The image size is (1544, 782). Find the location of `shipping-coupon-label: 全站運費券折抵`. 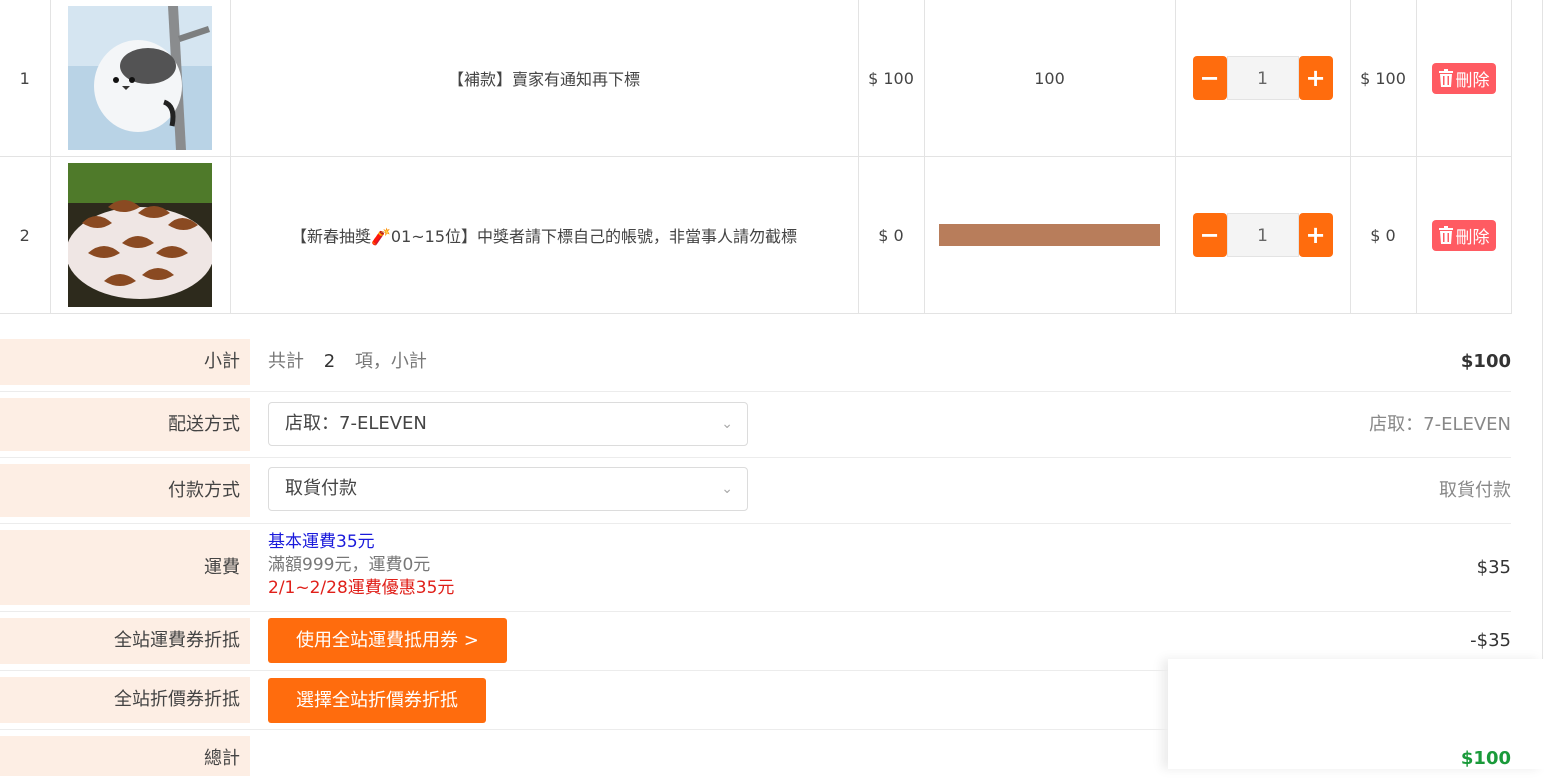

shipping-coupon-label: 全站運費券折抵 is located at coordinates (125, 641).